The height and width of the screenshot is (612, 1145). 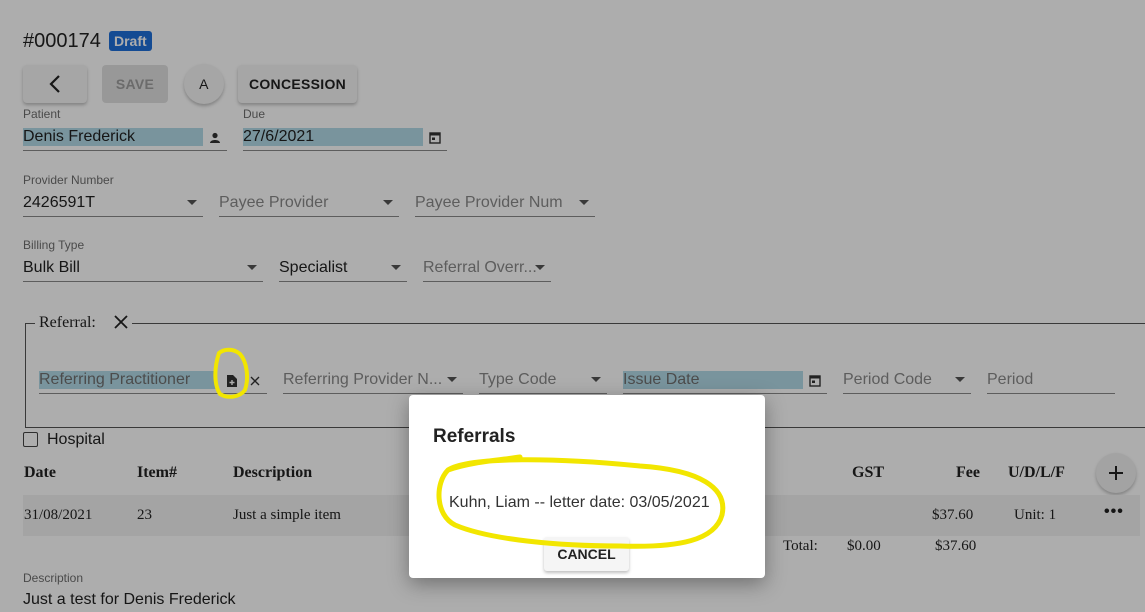 What do you see at coordinates (474, 436) in the screenshot?
I see `dialog-title: Referrals` at bounding box center [474, 436].